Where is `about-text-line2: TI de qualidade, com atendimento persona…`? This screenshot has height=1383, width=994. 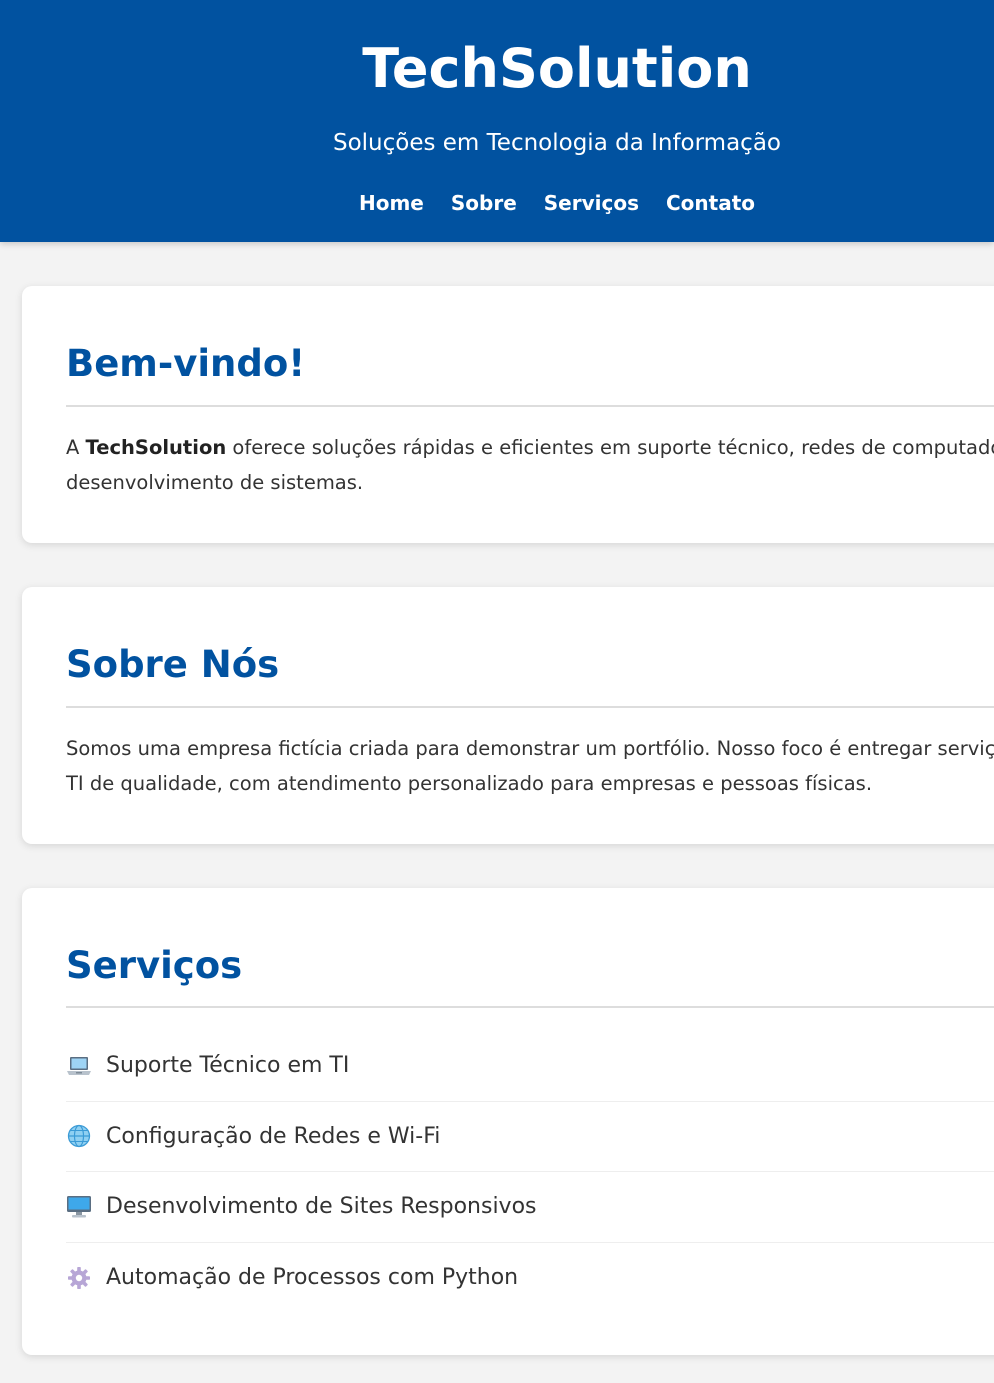
about-text-line2: TI de qualidade, com atendimento persona… is located at coordinates (469, 783).